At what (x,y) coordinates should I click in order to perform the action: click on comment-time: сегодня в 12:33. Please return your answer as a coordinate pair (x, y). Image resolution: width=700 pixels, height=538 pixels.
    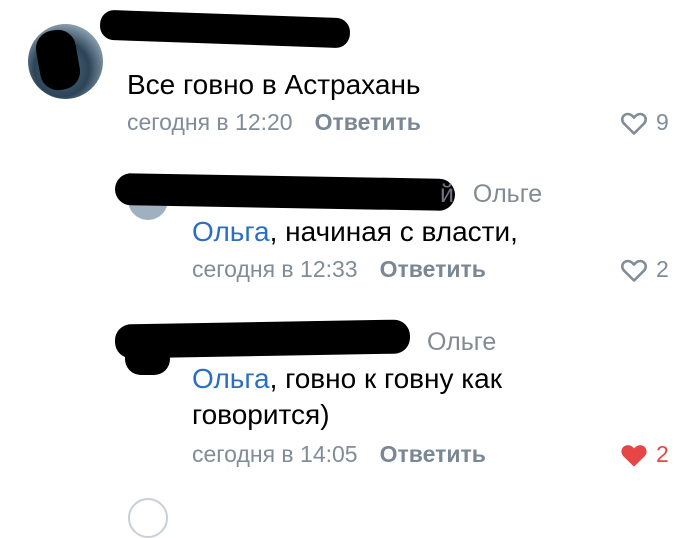
    Looking at the image, I should click on (275, 269).